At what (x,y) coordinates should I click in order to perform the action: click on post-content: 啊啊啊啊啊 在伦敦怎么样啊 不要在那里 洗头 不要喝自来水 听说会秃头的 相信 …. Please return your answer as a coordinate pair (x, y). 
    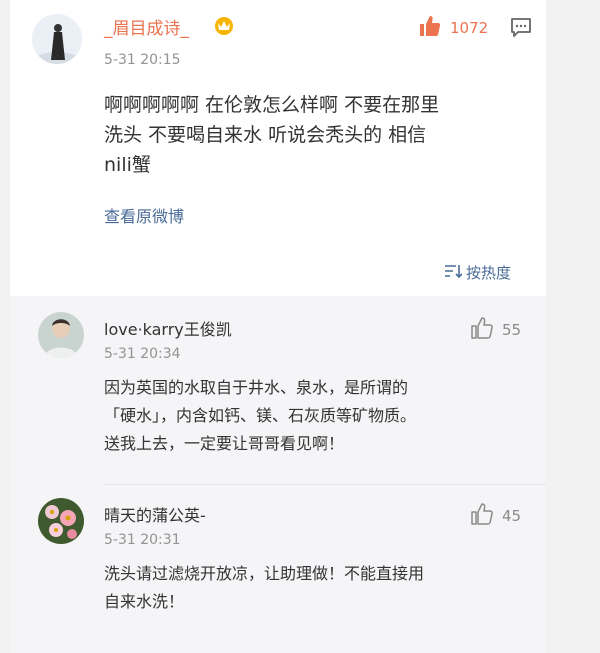
    Looking at the image, I should click on (324, 135).